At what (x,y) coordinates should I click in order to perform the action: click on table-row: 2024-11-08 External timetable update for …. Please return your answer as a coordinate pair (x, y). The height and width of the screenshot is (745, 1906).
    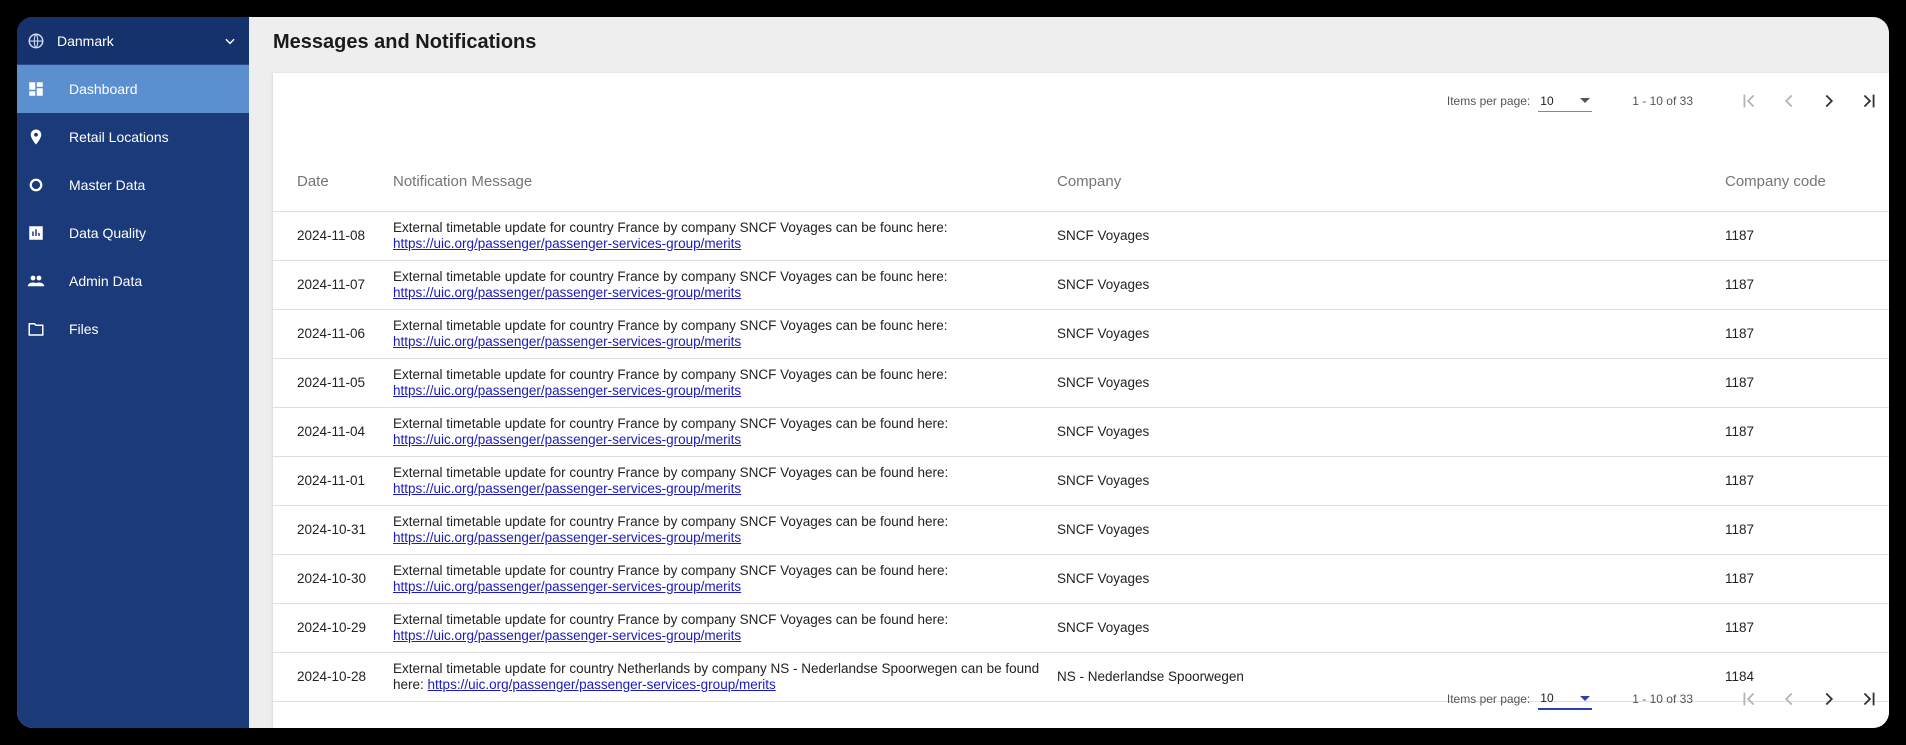
    Looking at the image, I should click on (1081, 236).